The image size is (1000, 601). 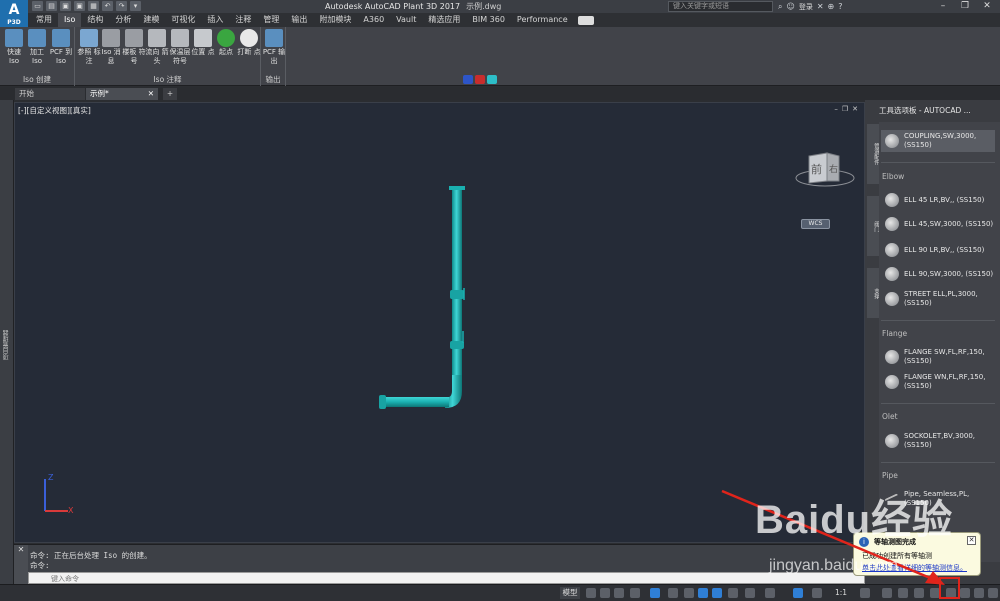 What do you see at coordinates (831, 6) in the screenshot?
I see `a360-icon: ⊕` at bounding box center [831, 6].